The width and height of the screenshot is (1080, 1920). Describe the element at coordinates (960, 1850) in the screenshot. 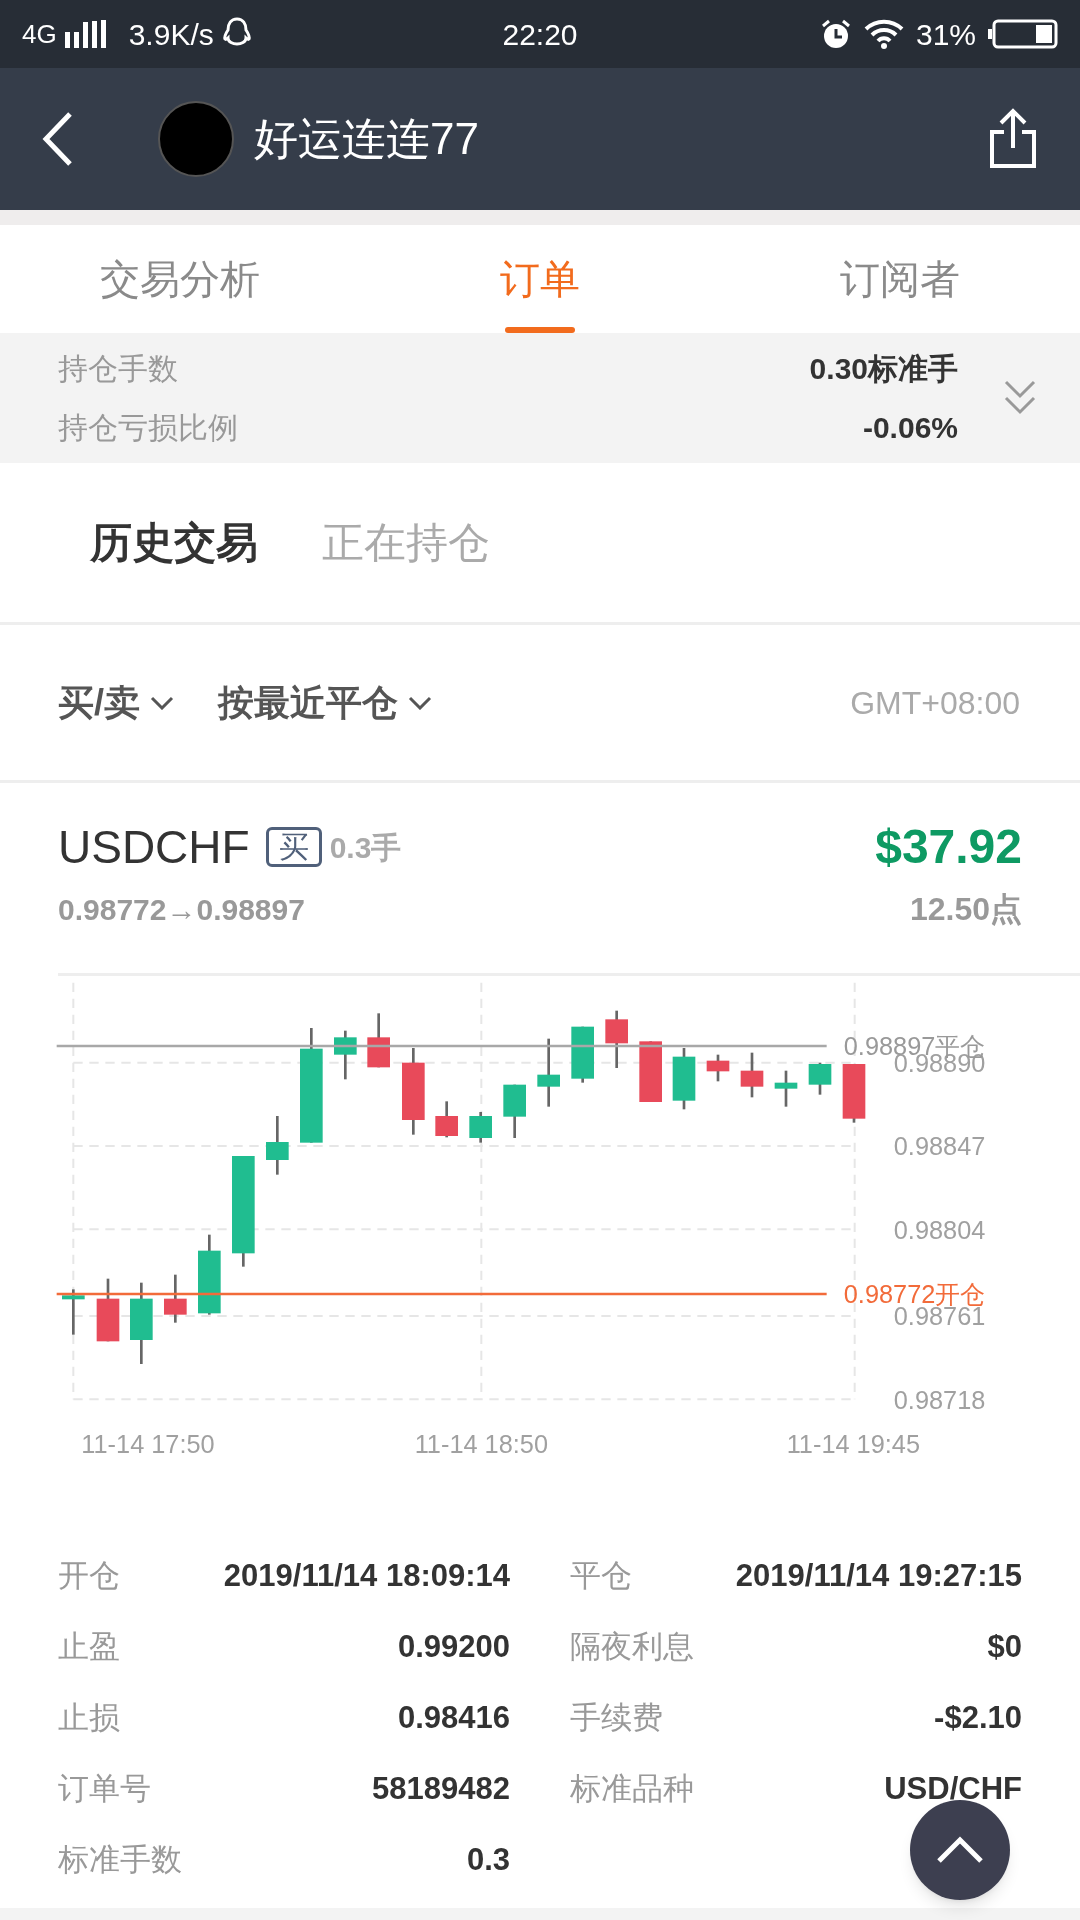

I see `chevron-up-icon` at that location.